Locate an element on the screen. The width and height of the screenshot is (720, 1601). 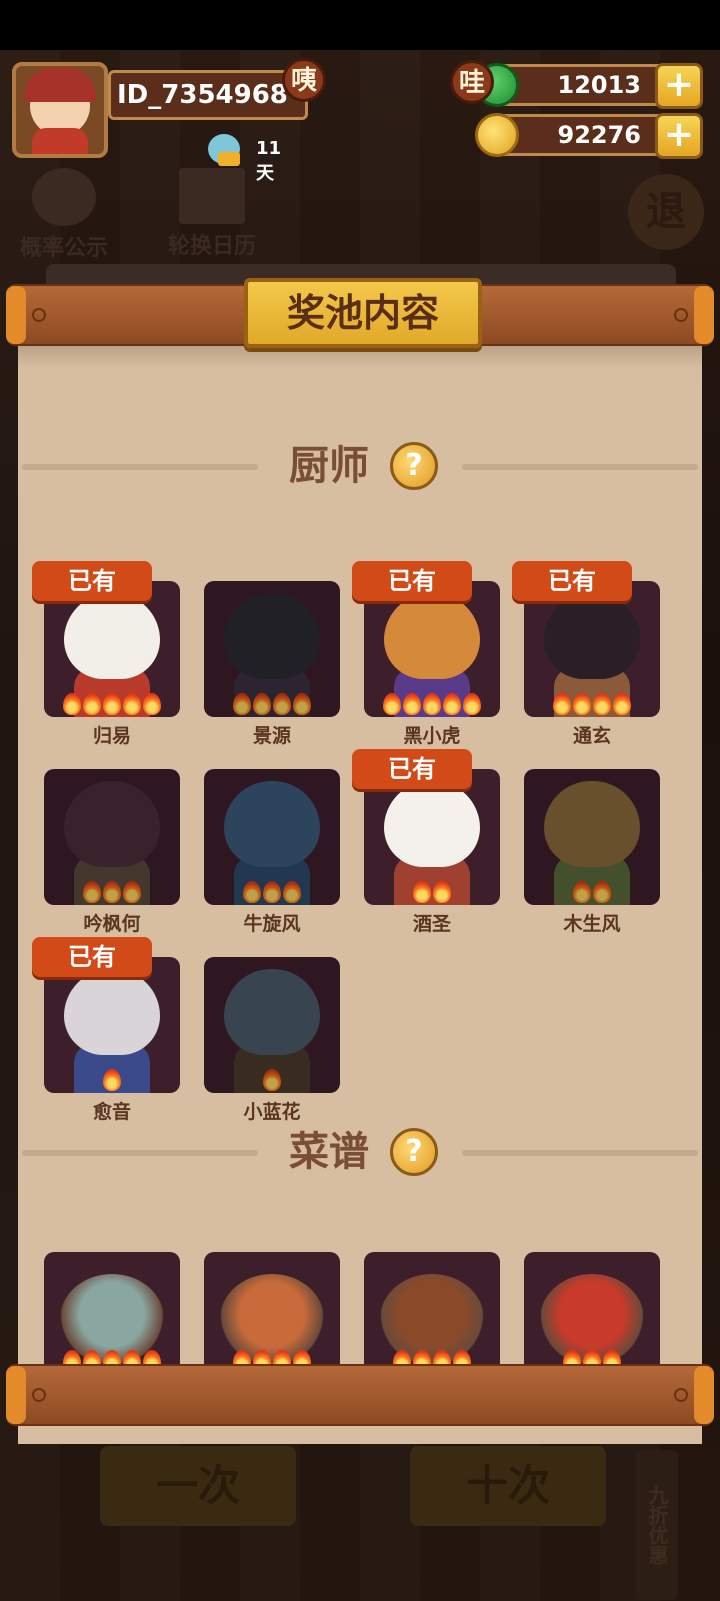
chef-card: 牛旋风 is located at coordinates (272, 853).